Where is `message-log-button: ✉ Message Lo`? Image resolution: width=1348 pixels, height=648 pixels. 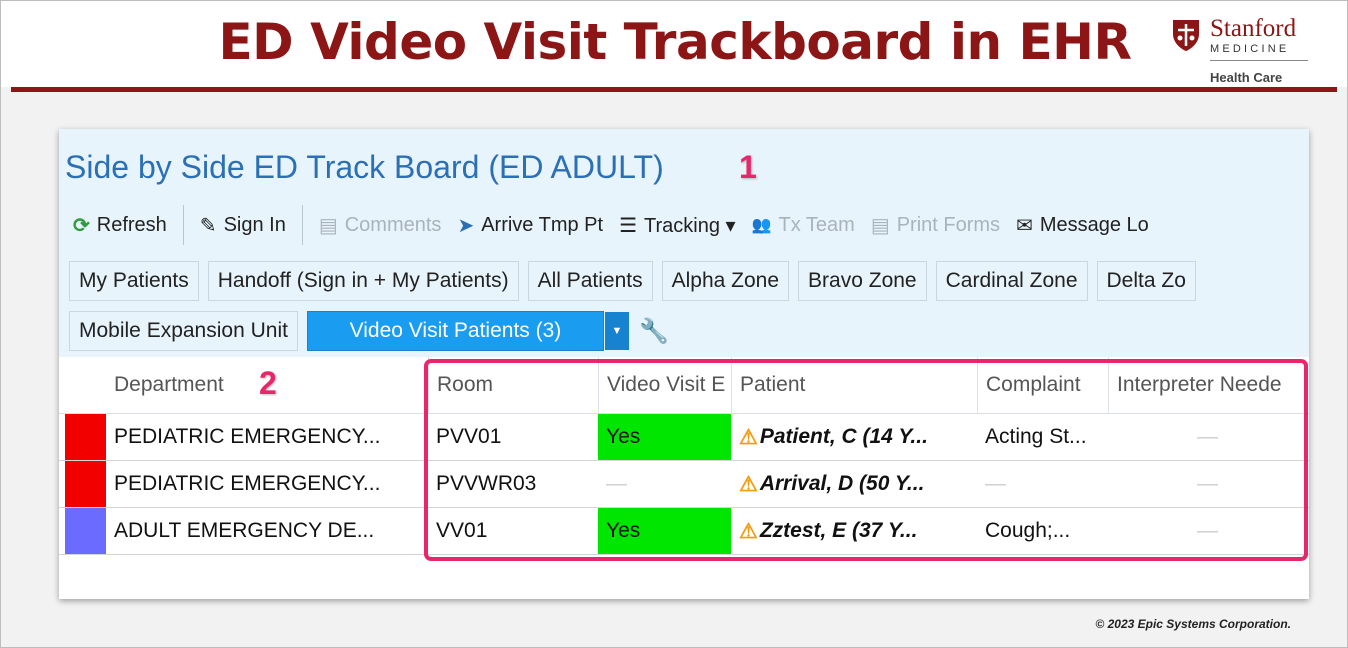
message-log-button: ✉ Message Lo is located at coordinates (1082, 225).